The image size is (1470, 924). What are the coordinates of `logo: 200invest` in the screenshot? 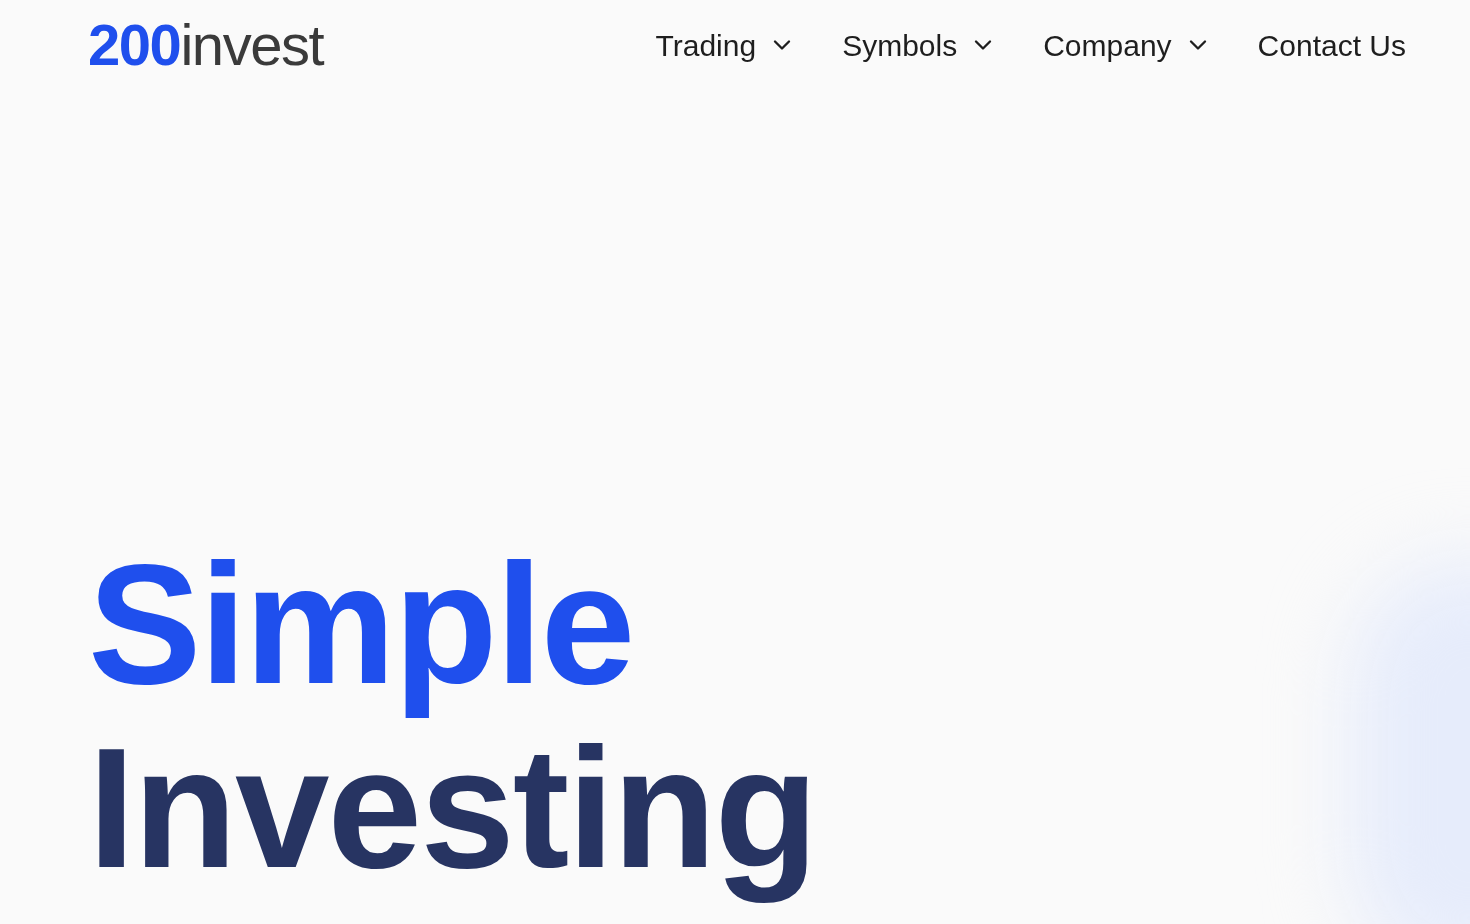 It's located at (206, 45).